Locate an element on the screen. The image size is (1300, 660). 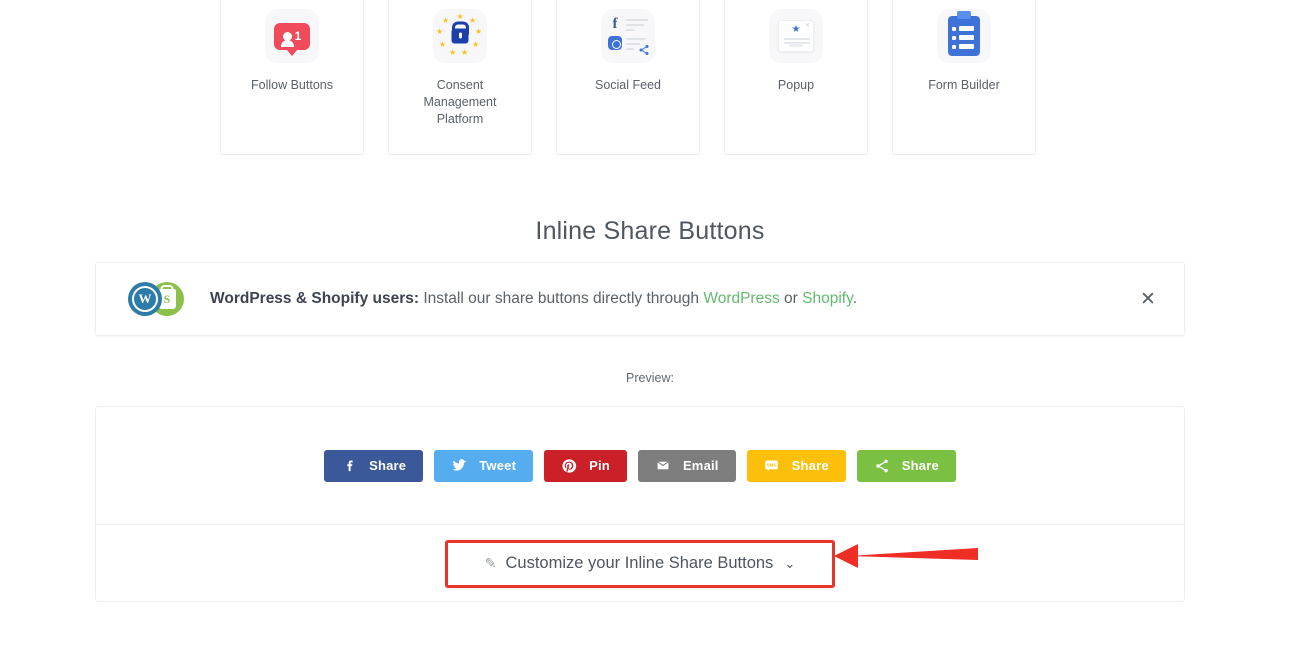
pinterest-icon is located at coordinates (569, 466).